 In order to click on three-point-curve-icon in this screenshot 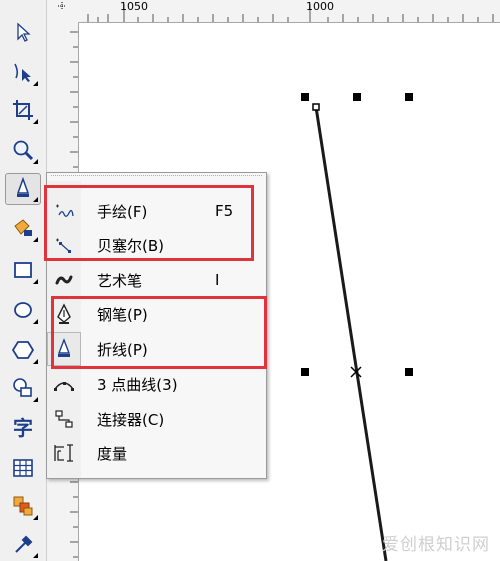, I will do `click(64, 386)`.